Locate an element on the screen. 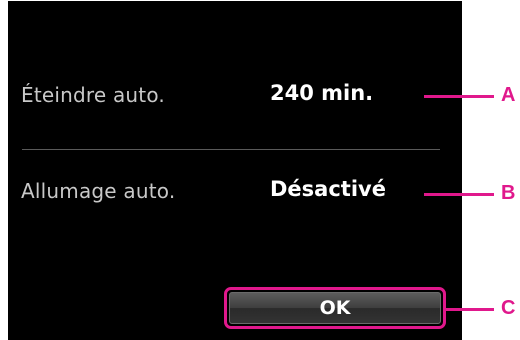  setting-value-auto-power-off: 240 min. is located at coordinates (322, 93).